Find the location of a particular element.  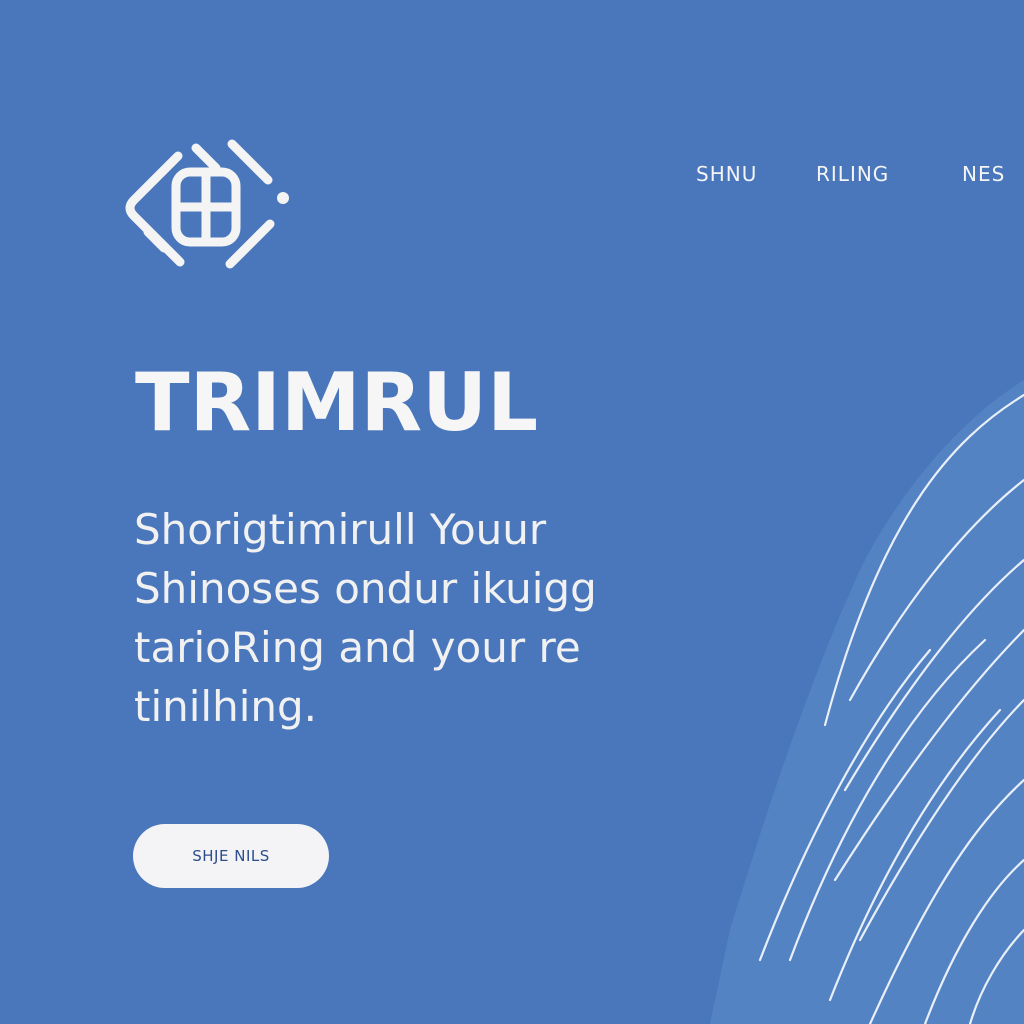

nav-item-riling: RILING is located at coordinates (852, 174).